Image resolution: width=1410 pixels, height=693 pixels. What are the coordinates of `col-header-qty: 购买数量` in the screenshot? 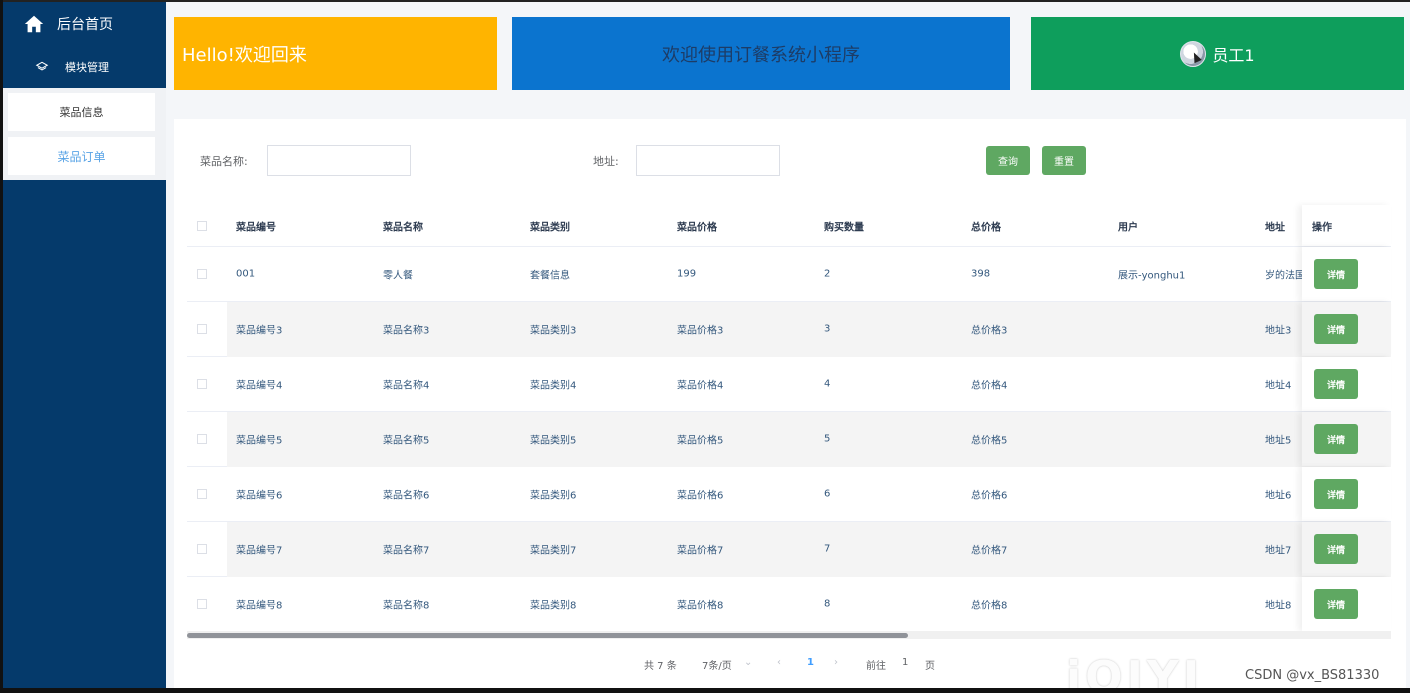 It's located at (844, 225).